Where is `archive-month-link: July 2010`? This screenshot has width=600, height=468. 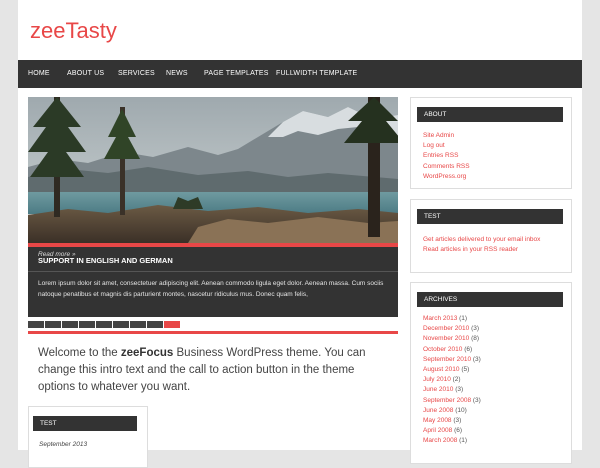 archive-month-link: July 2010 is located at coordinates (437, 379).